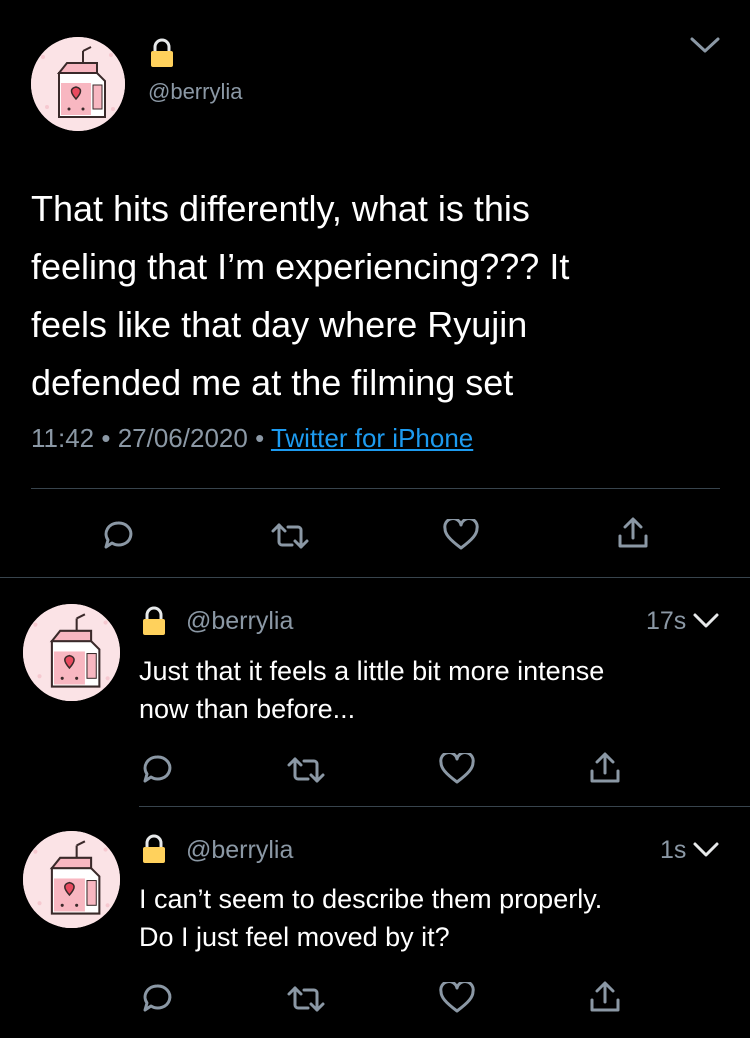  Describe the element at coordinates (666, 621) in the screenshot. I see `reply-age: 17s` at that location.